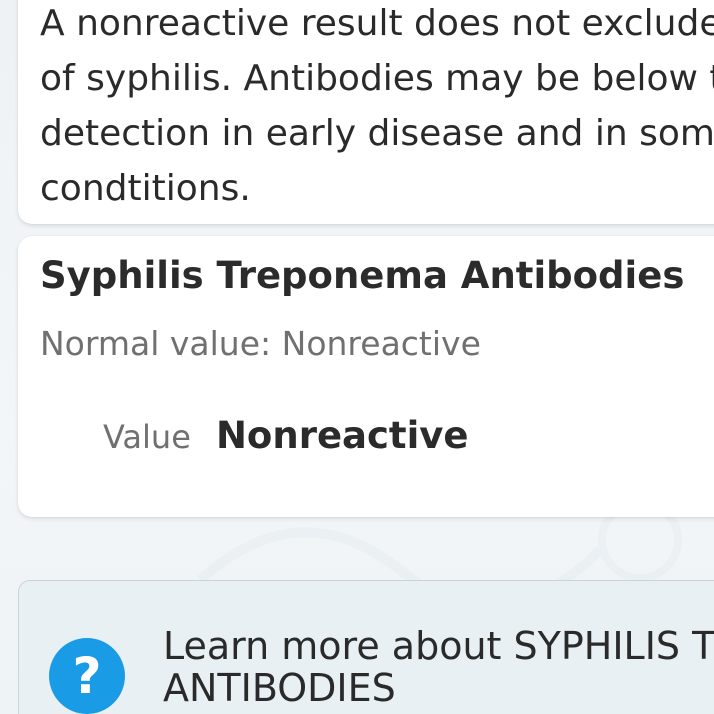 The image size is (714, 714). I want to click on note-line: detection in early disease and in some, so click(377, 133).